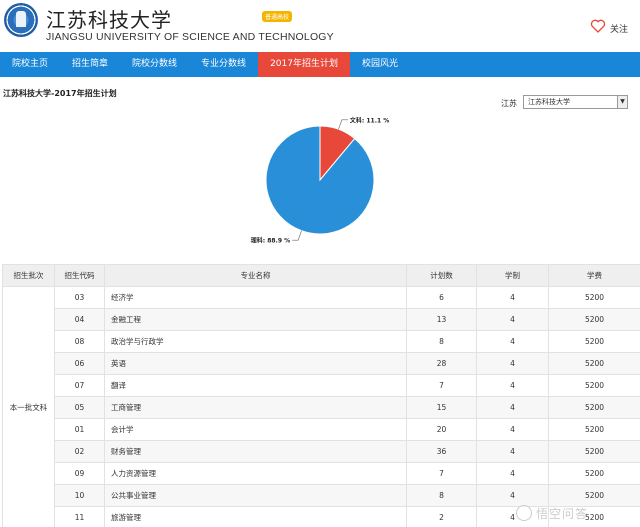 This screenshot has height=527, width=640. What do you see at coordinates (369, 120) in the screenshot?
I see `pie-data-label: 文科: 11.1 %` at bounding box center [369, 120].